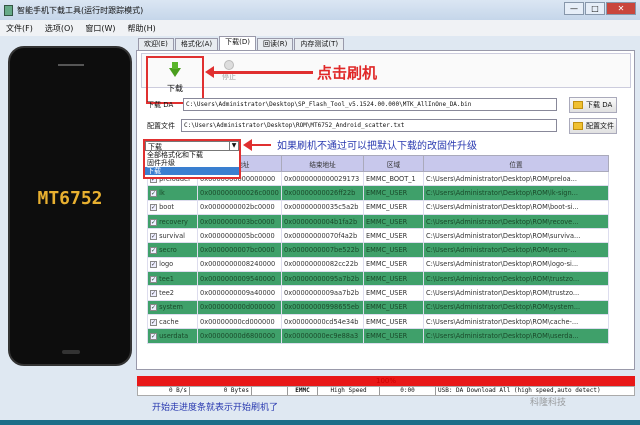 This screenshot has height=425, width=640. What do you see at coordinates (80, 10) in the screenshot?
I see `window-title: 智能手机下载工具(运行时跟踪模式)` at bounding box center [80, 10].